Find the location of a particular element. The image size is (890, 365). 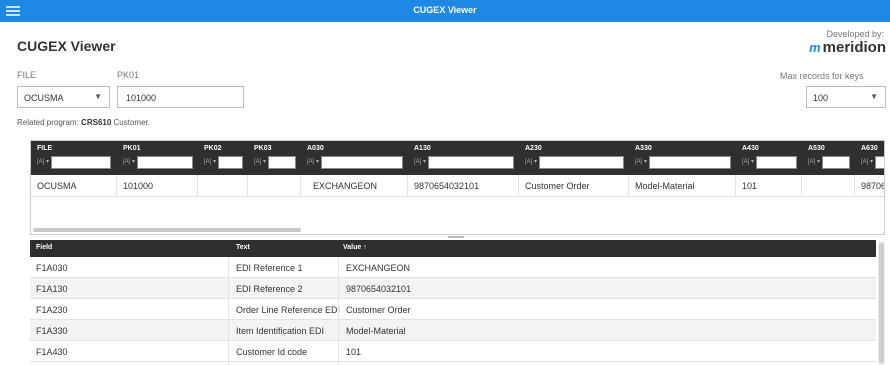

value-cell: 9870654032101 is located at coordinates (379, 289).